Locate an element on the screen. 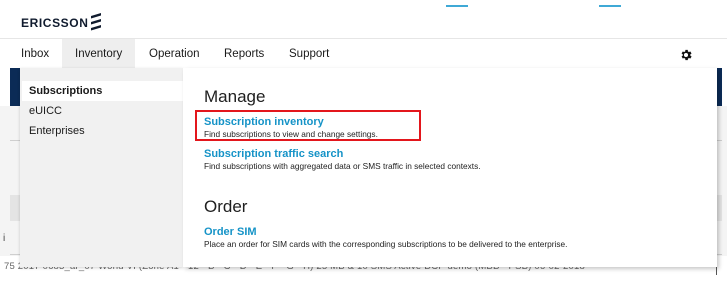  submenu-item-subscriptions: Subscriptions is located at coordinates (102, 91).